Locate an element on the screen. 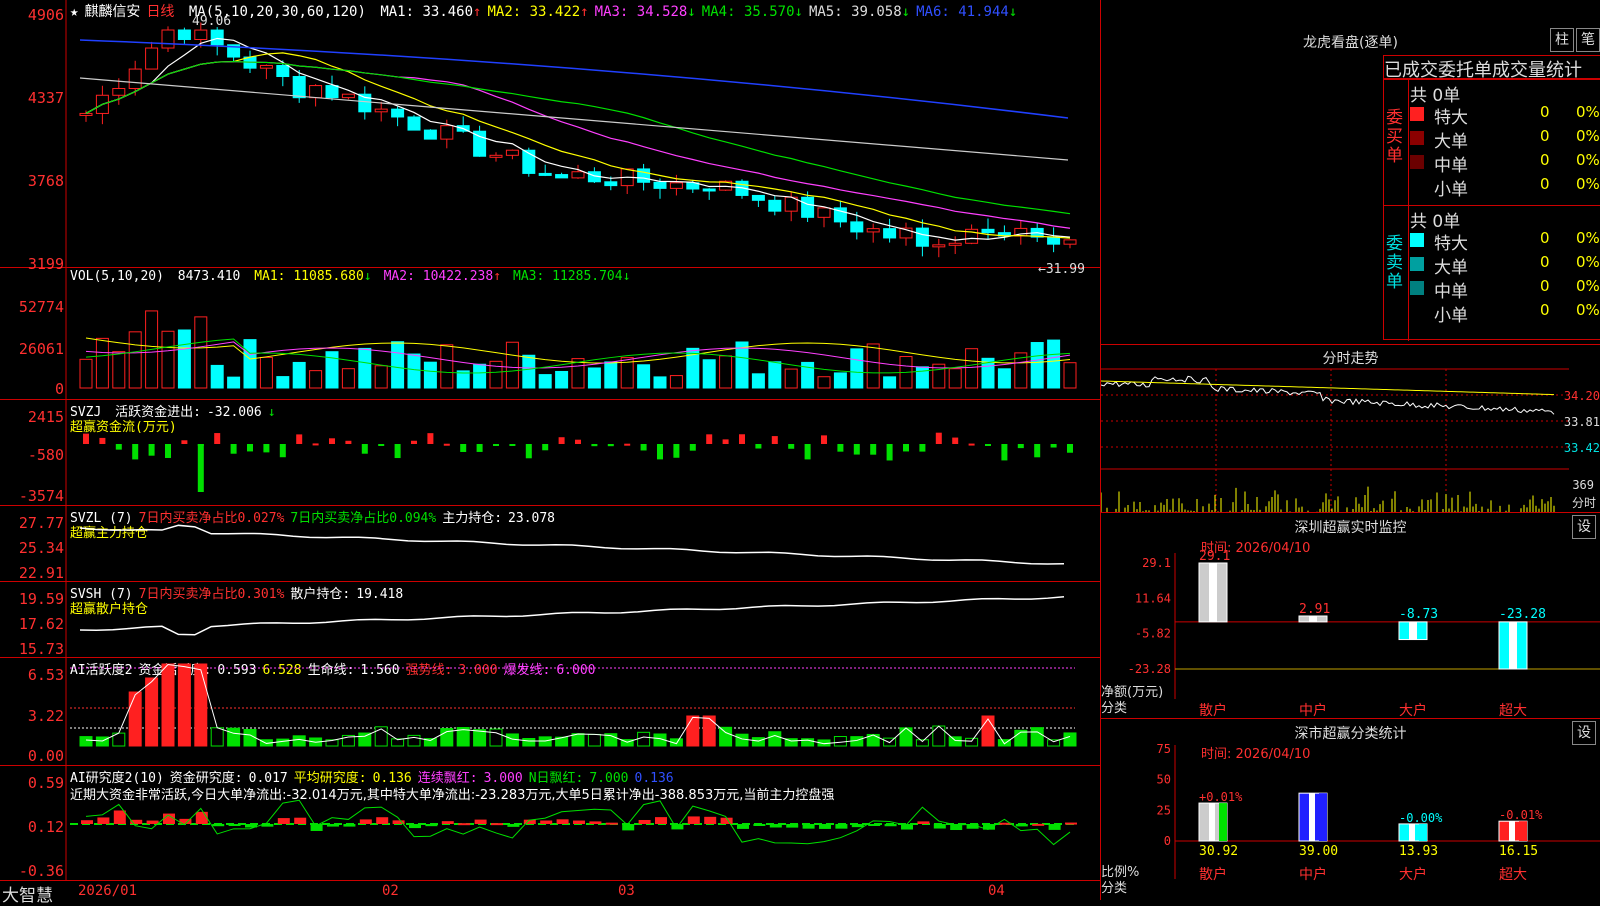 The height and width of the screenshot is (906, 1600). bar-value-label: 13.93 is located at coordinates (1418, 851).